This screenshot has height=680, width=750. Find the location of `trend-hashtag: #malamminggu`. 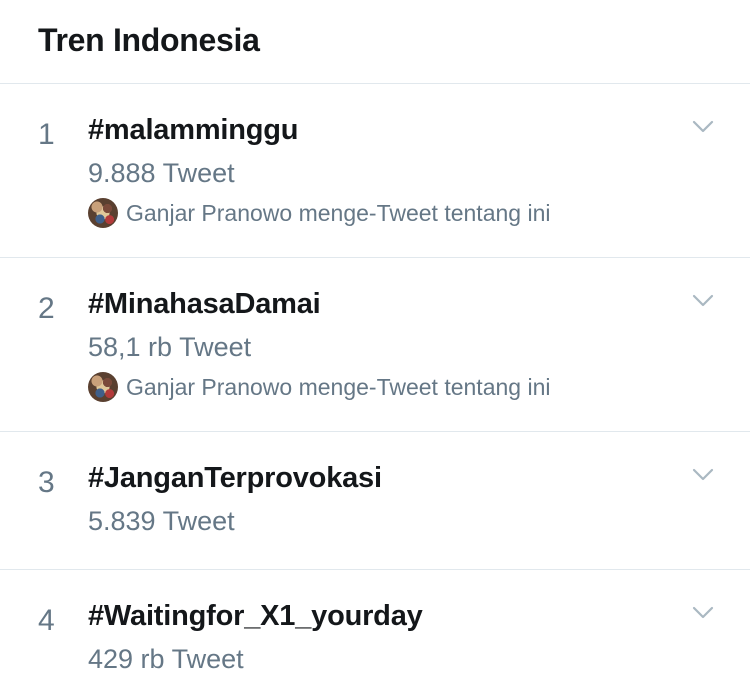

trend-hashtag: #malamminggu is located at coordinates (193, 130).